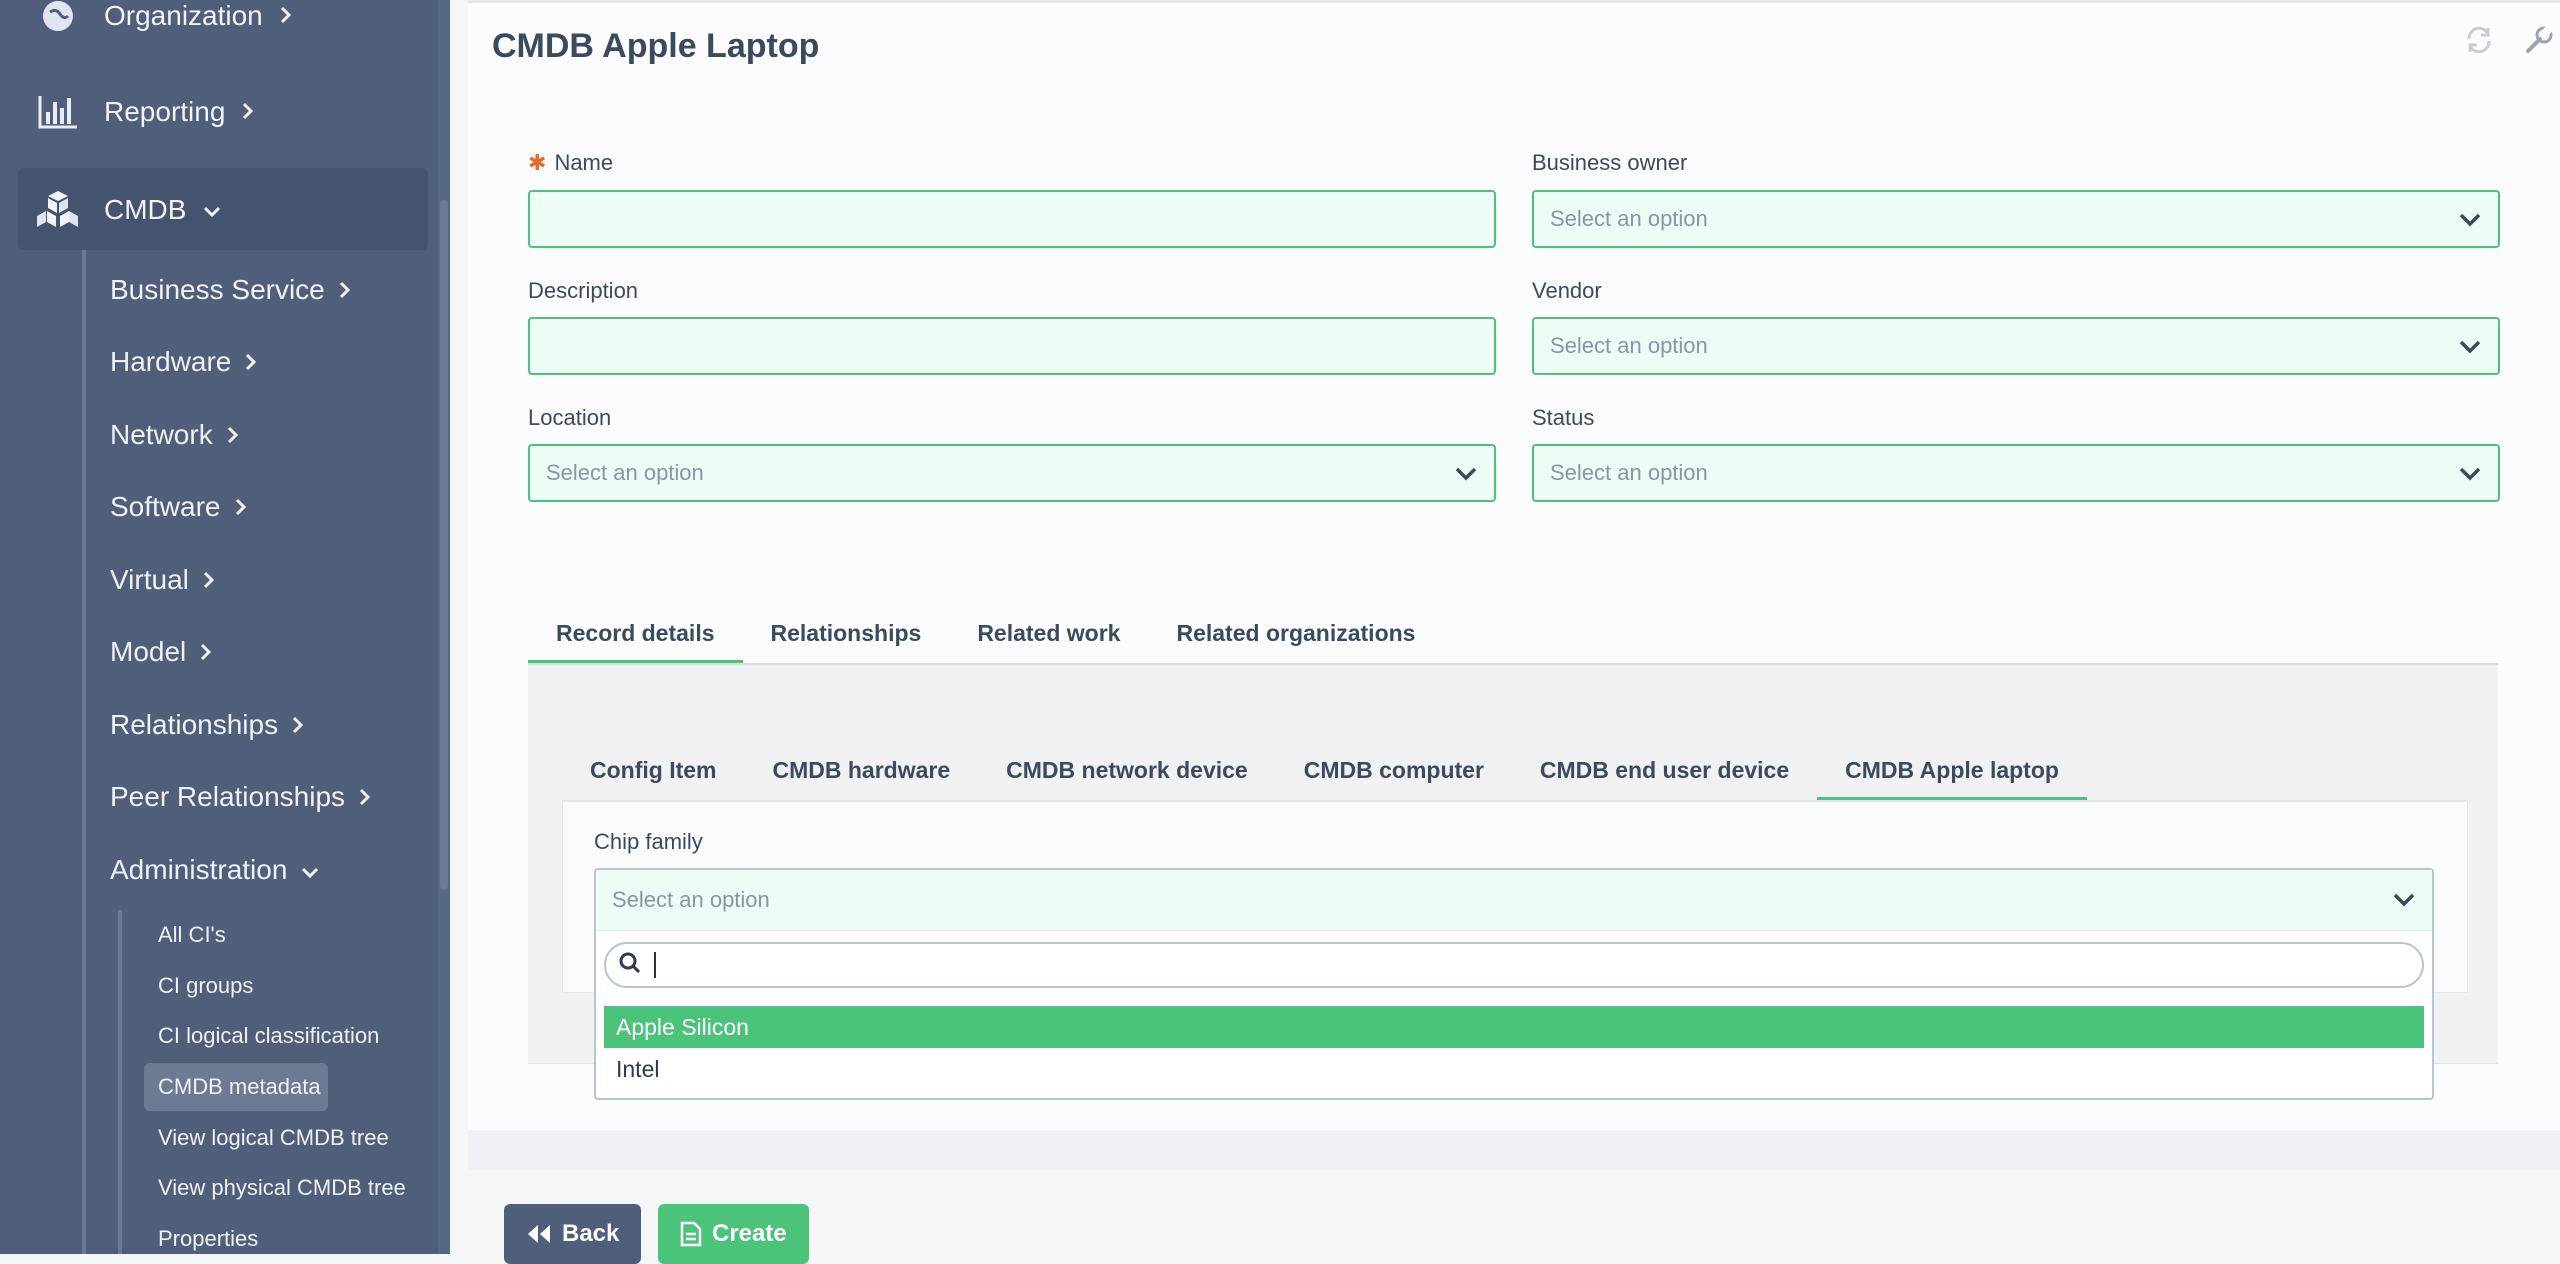 The height and width of the screenshot is (1264, 2560). I want to click on subtab-cmdb-network-device: CMDB network device, so click(1127, 770).